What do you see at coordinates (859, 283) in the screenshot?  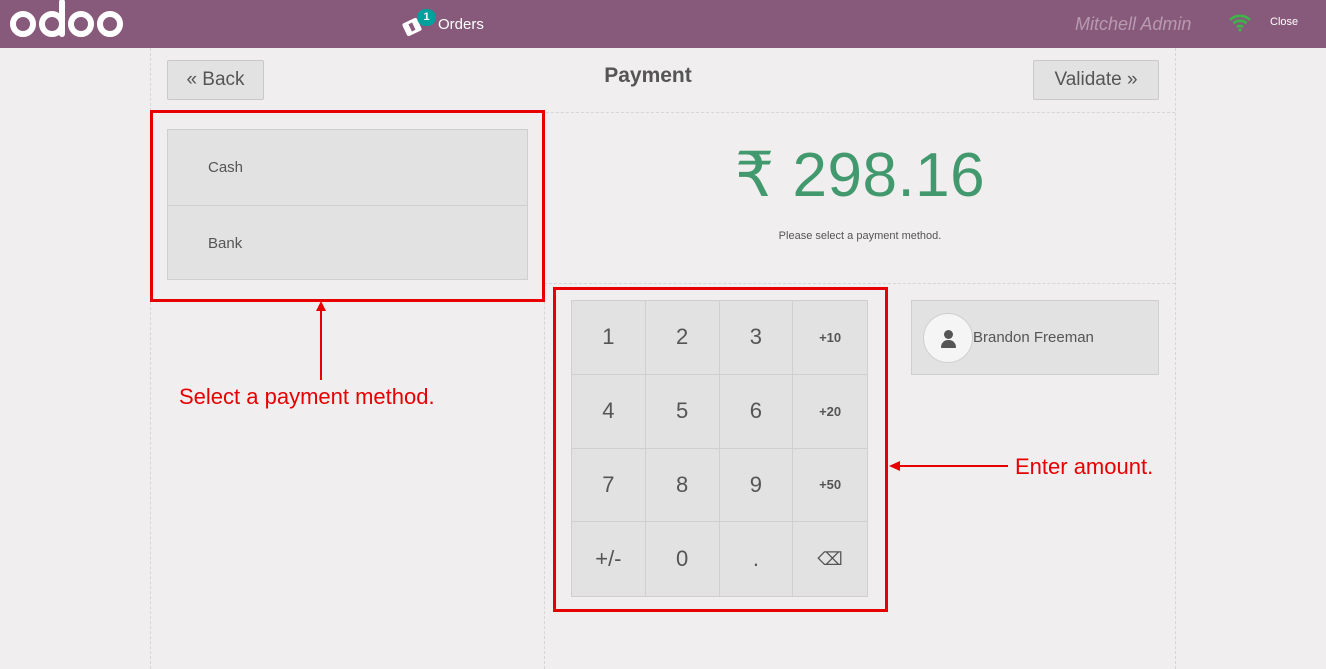 I see `summary-divider` at bounding box center [859, 283].